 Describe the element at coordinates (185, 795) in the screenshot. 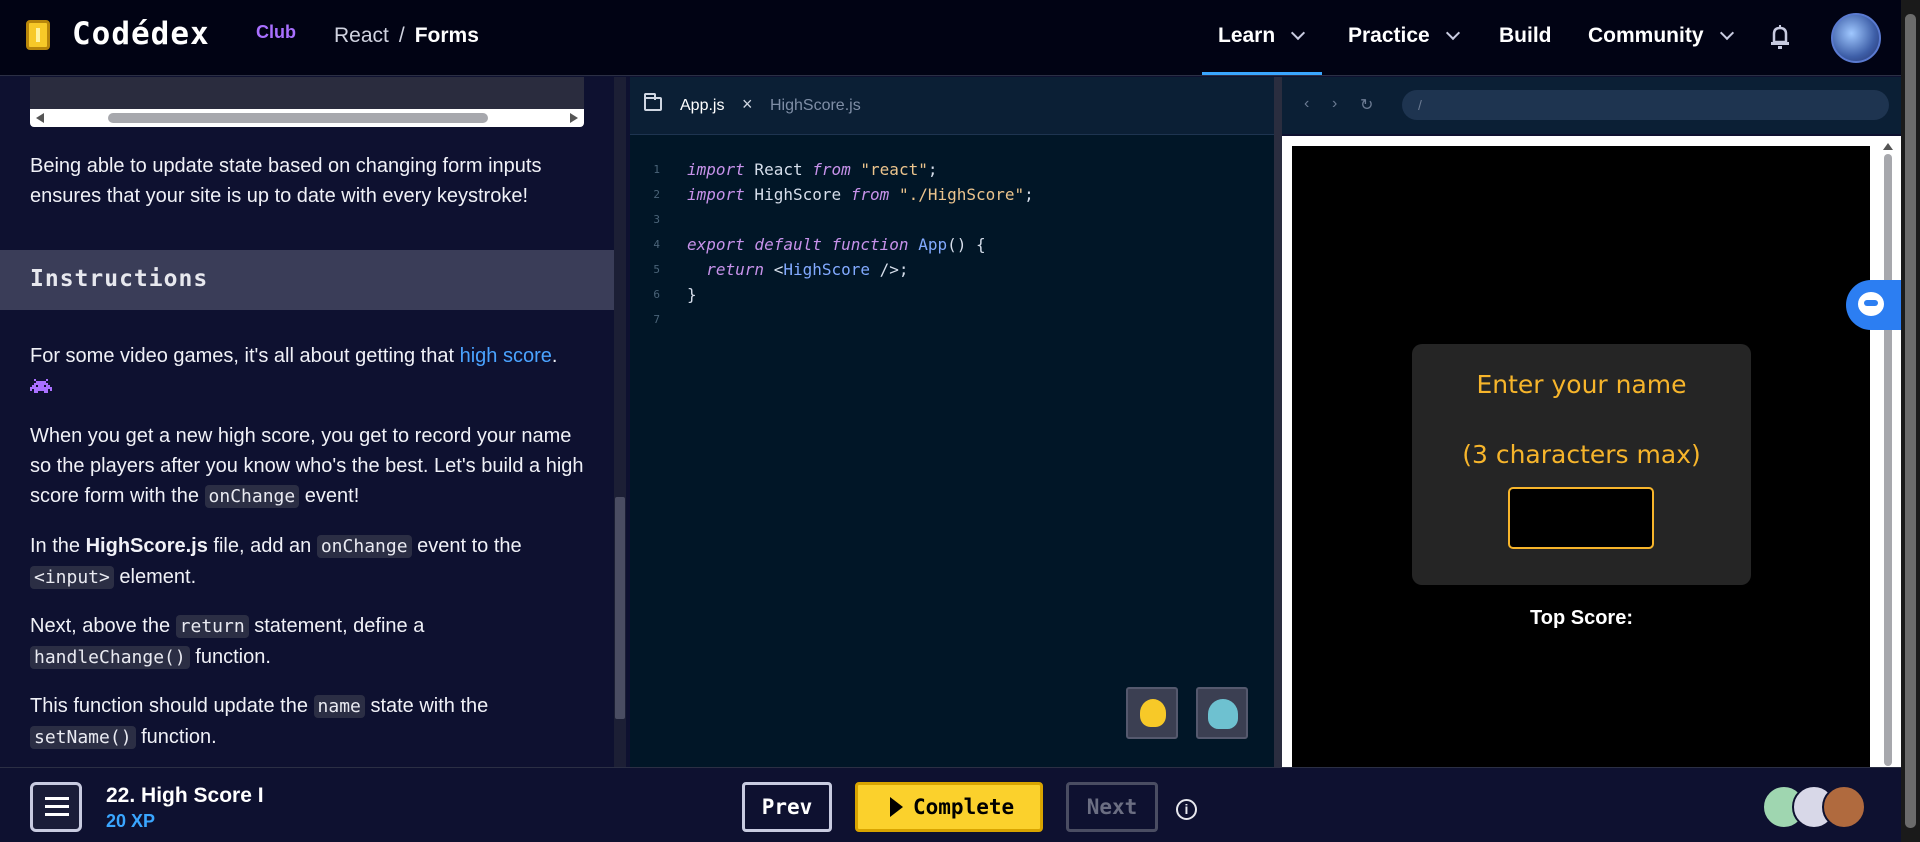

I see `lesson-title: 22. High Score I` at that location.